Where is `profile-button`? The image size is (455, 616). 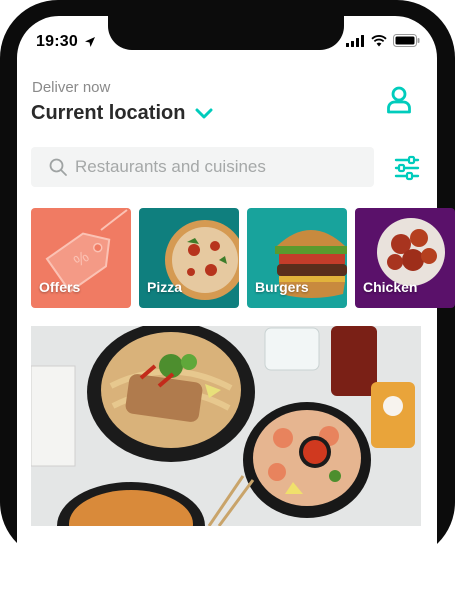 profile-button is located at coordinates (399, 100).